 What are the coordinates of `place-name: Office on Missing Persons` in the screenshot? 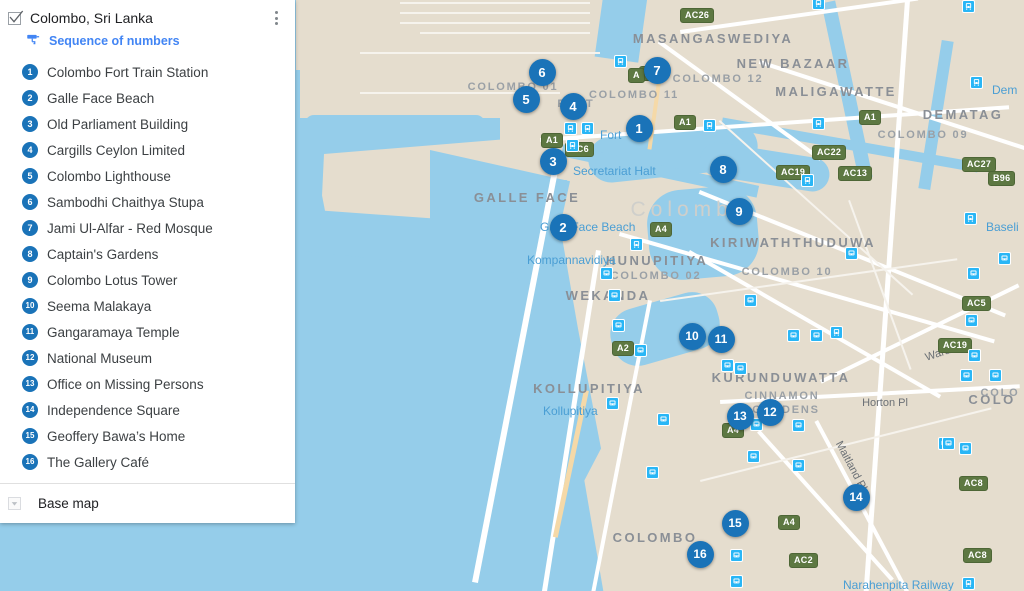 It's located at (125, 384).